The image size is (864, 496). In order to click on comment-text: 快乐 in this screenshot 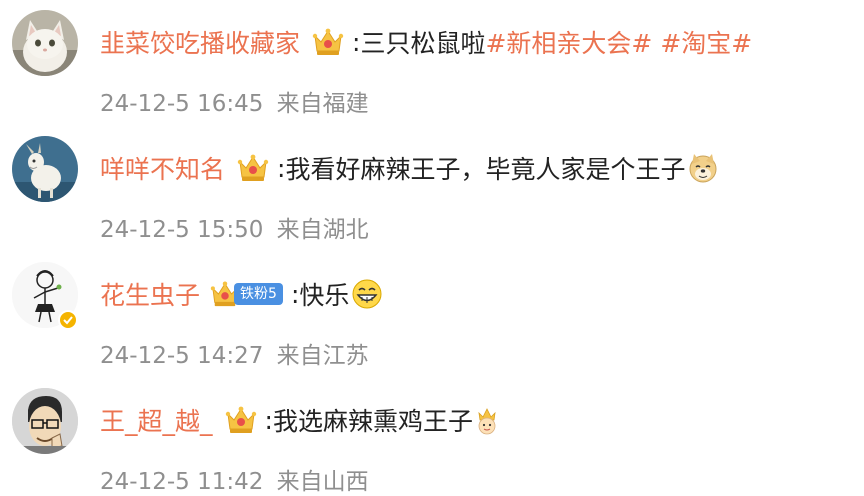, I will do `click(324, 295)`.